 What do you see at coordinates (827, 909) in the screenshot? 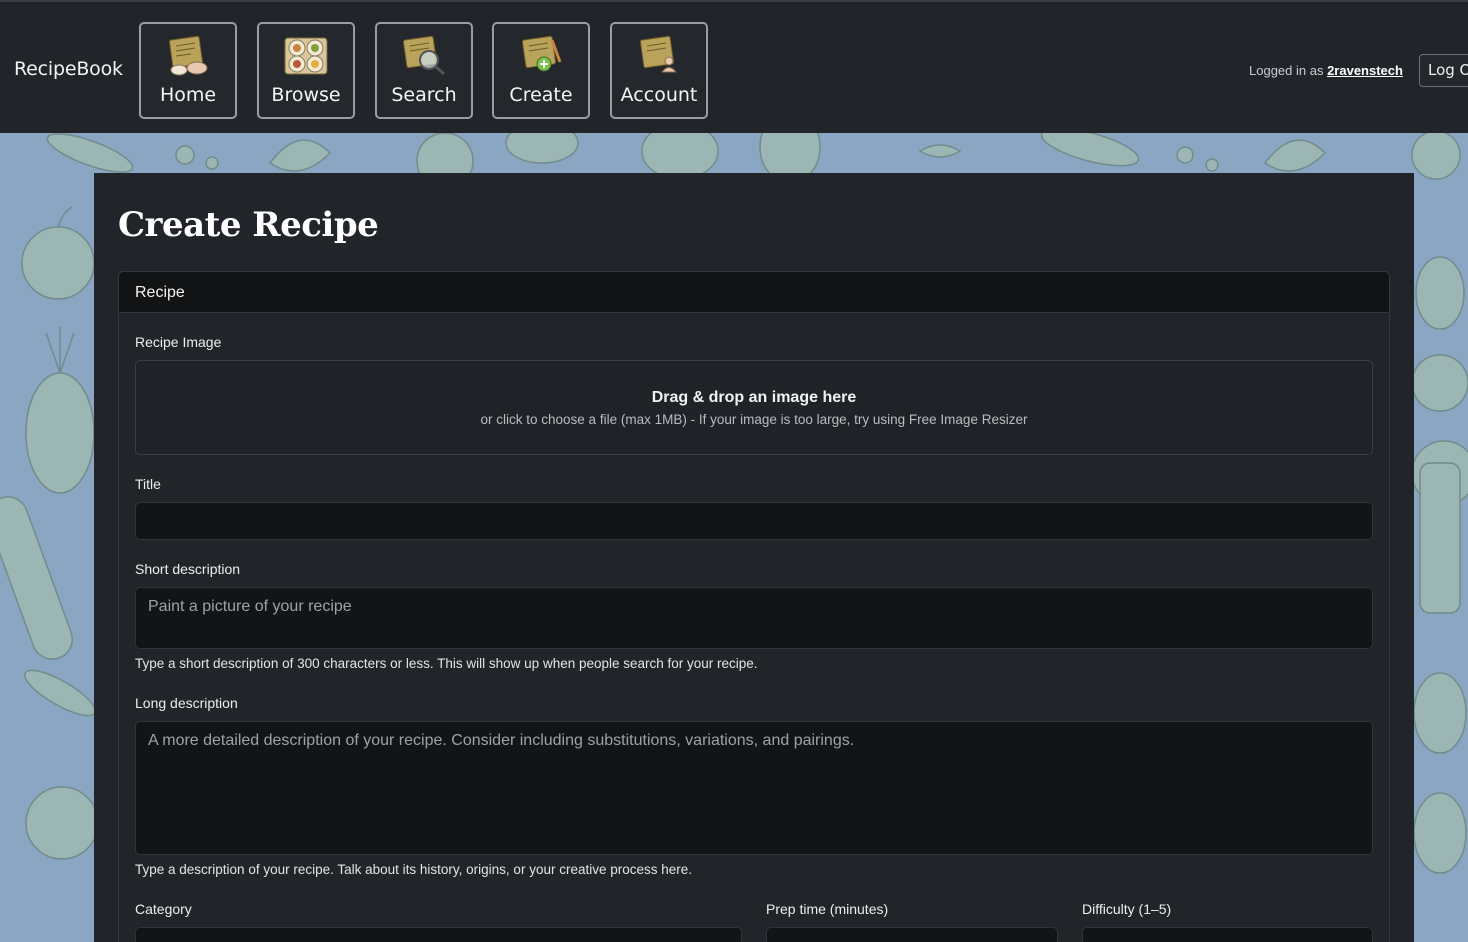
I see `prep-time-label: Prep time (minutes)` at bounding box center [827, 909].